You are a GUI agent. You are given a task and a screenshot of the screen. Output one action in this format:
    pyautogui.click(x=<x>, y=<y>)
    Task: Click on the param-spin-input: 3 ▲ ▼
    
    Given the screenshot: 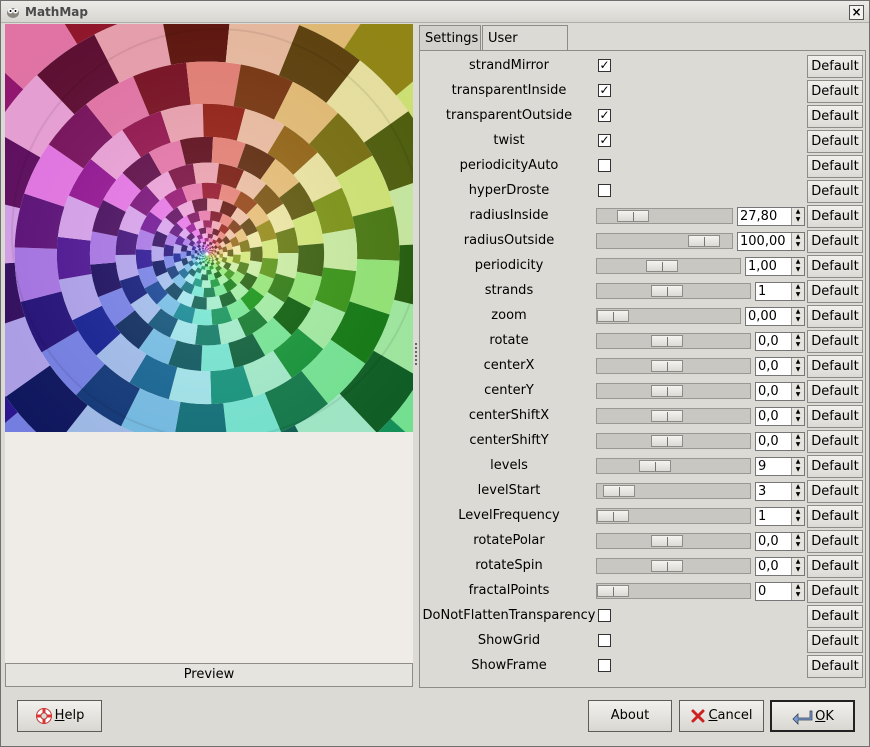 What is the action you would take?
    pyautogui.click(x=780, y=491)
    